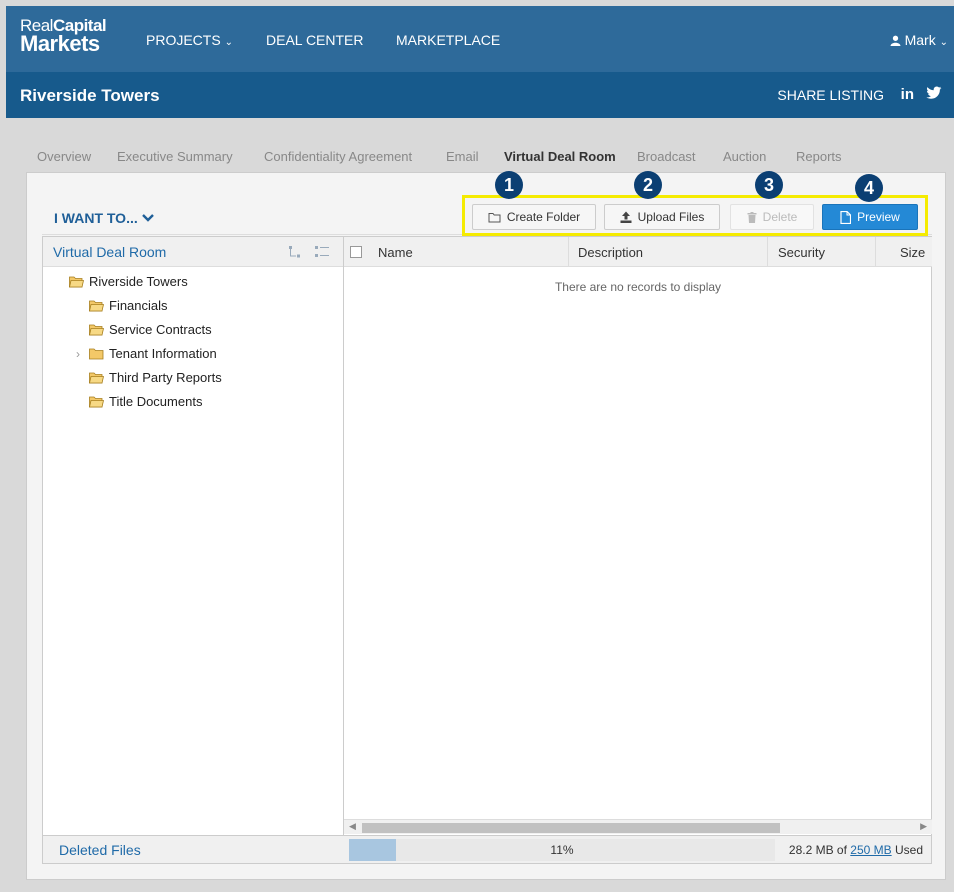  I want to click on user-menu: Mark ⌄, so click(919, 40).